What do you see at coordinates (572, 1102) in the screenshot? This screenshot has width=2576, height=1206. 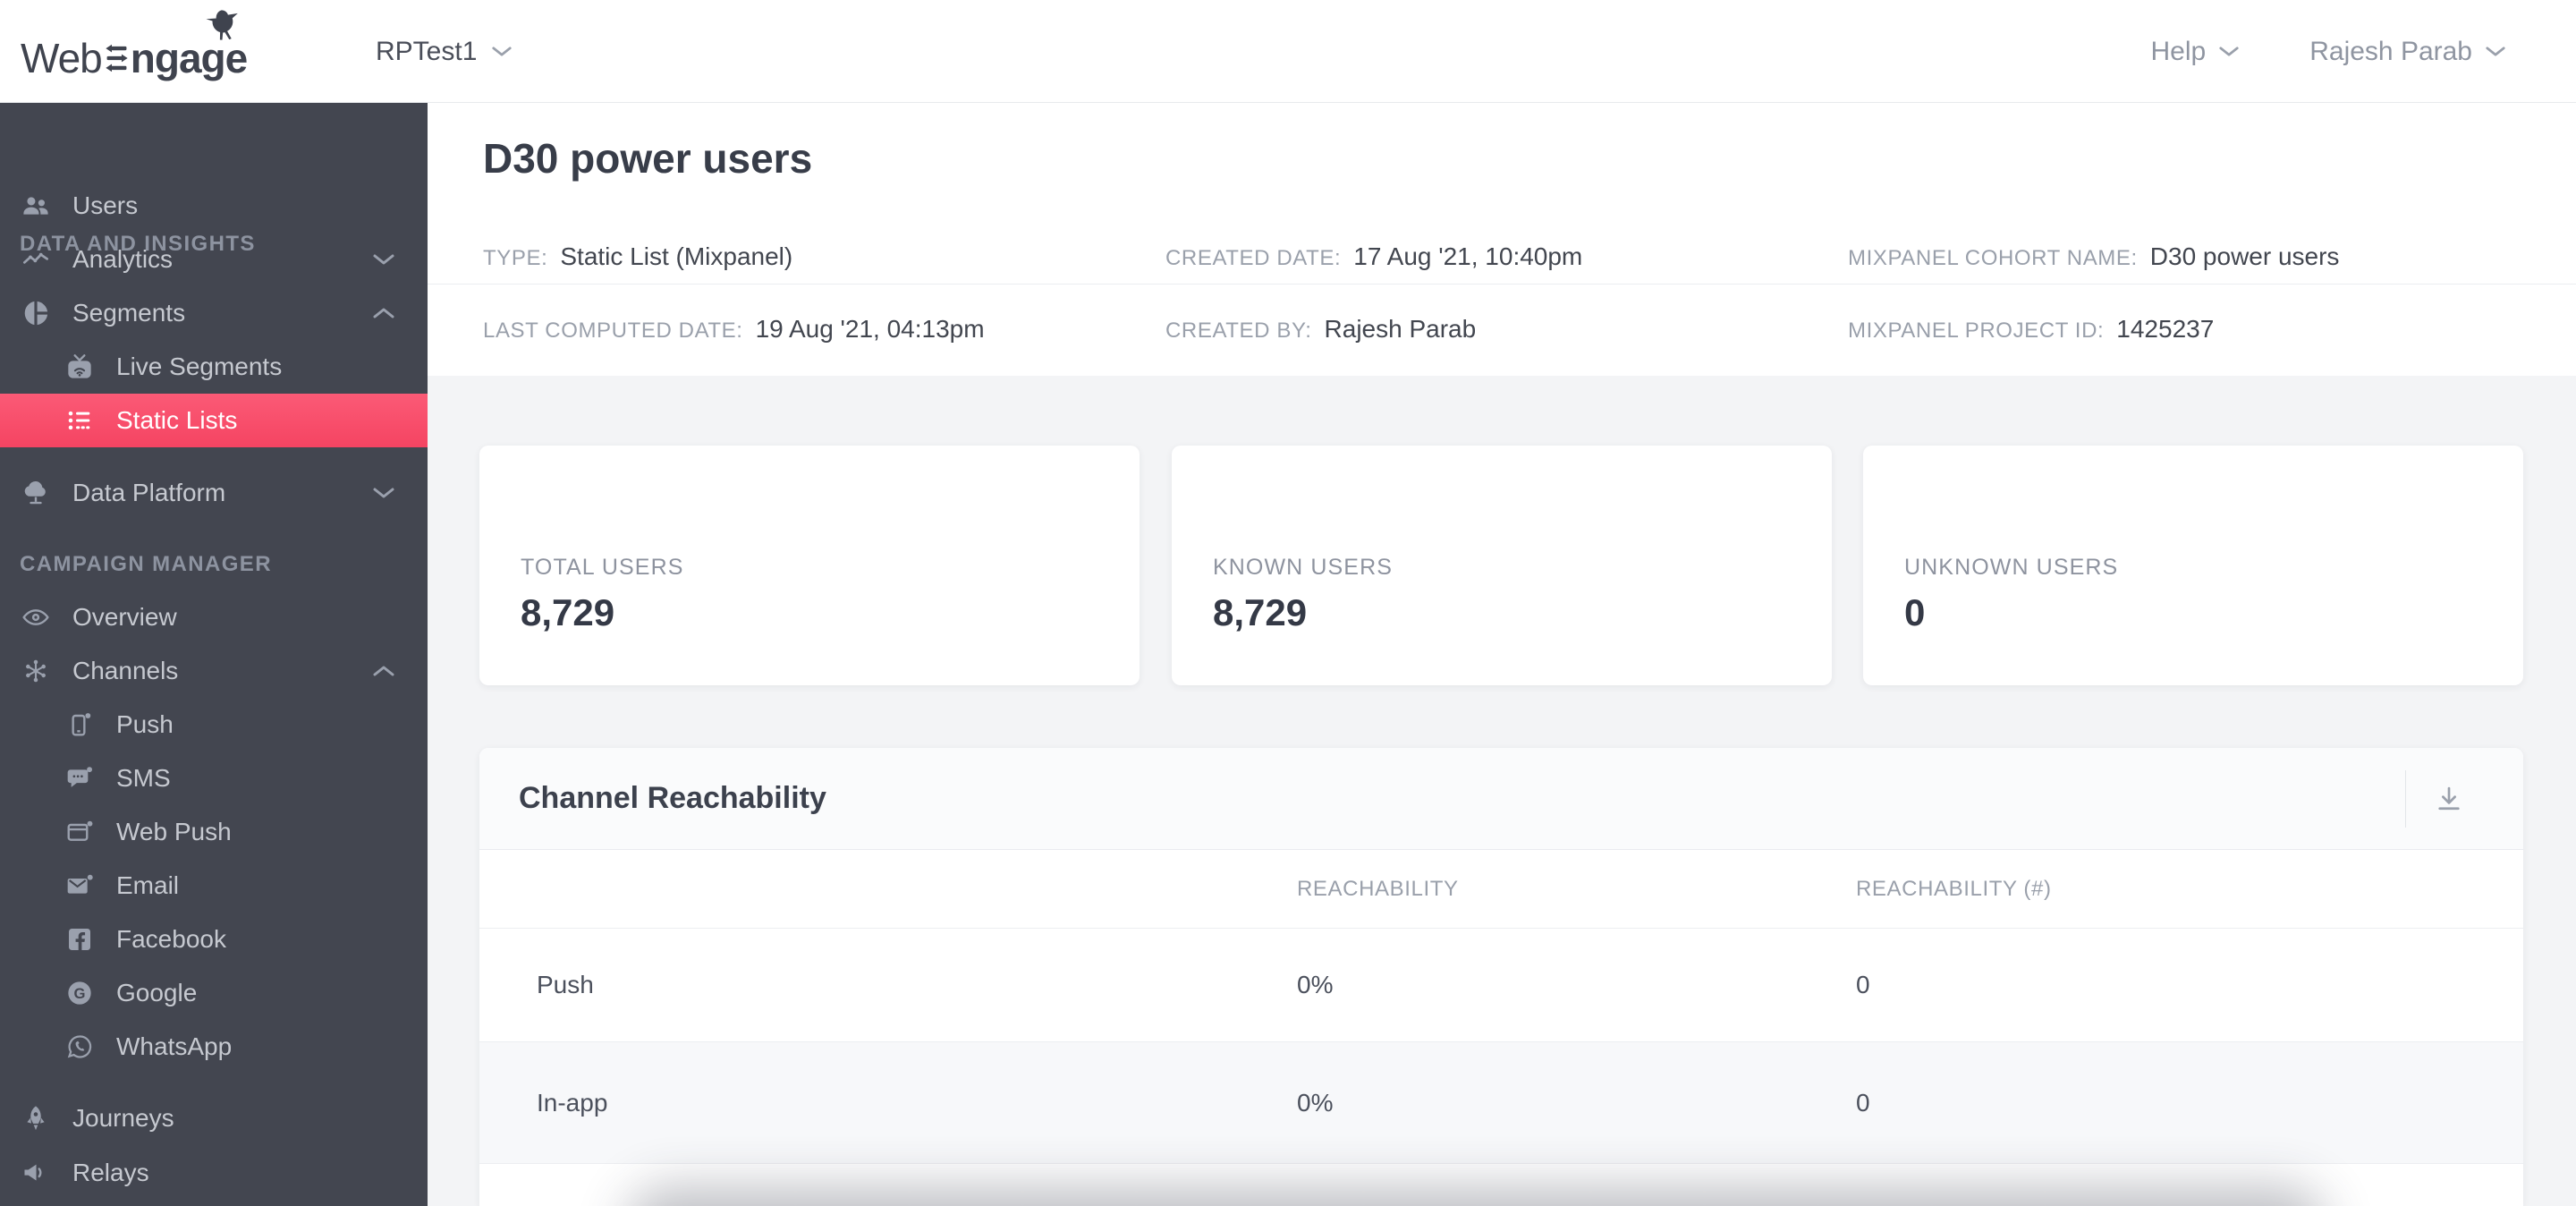 I see `cell-channel: In-app` at bounding box center [572, 1102].